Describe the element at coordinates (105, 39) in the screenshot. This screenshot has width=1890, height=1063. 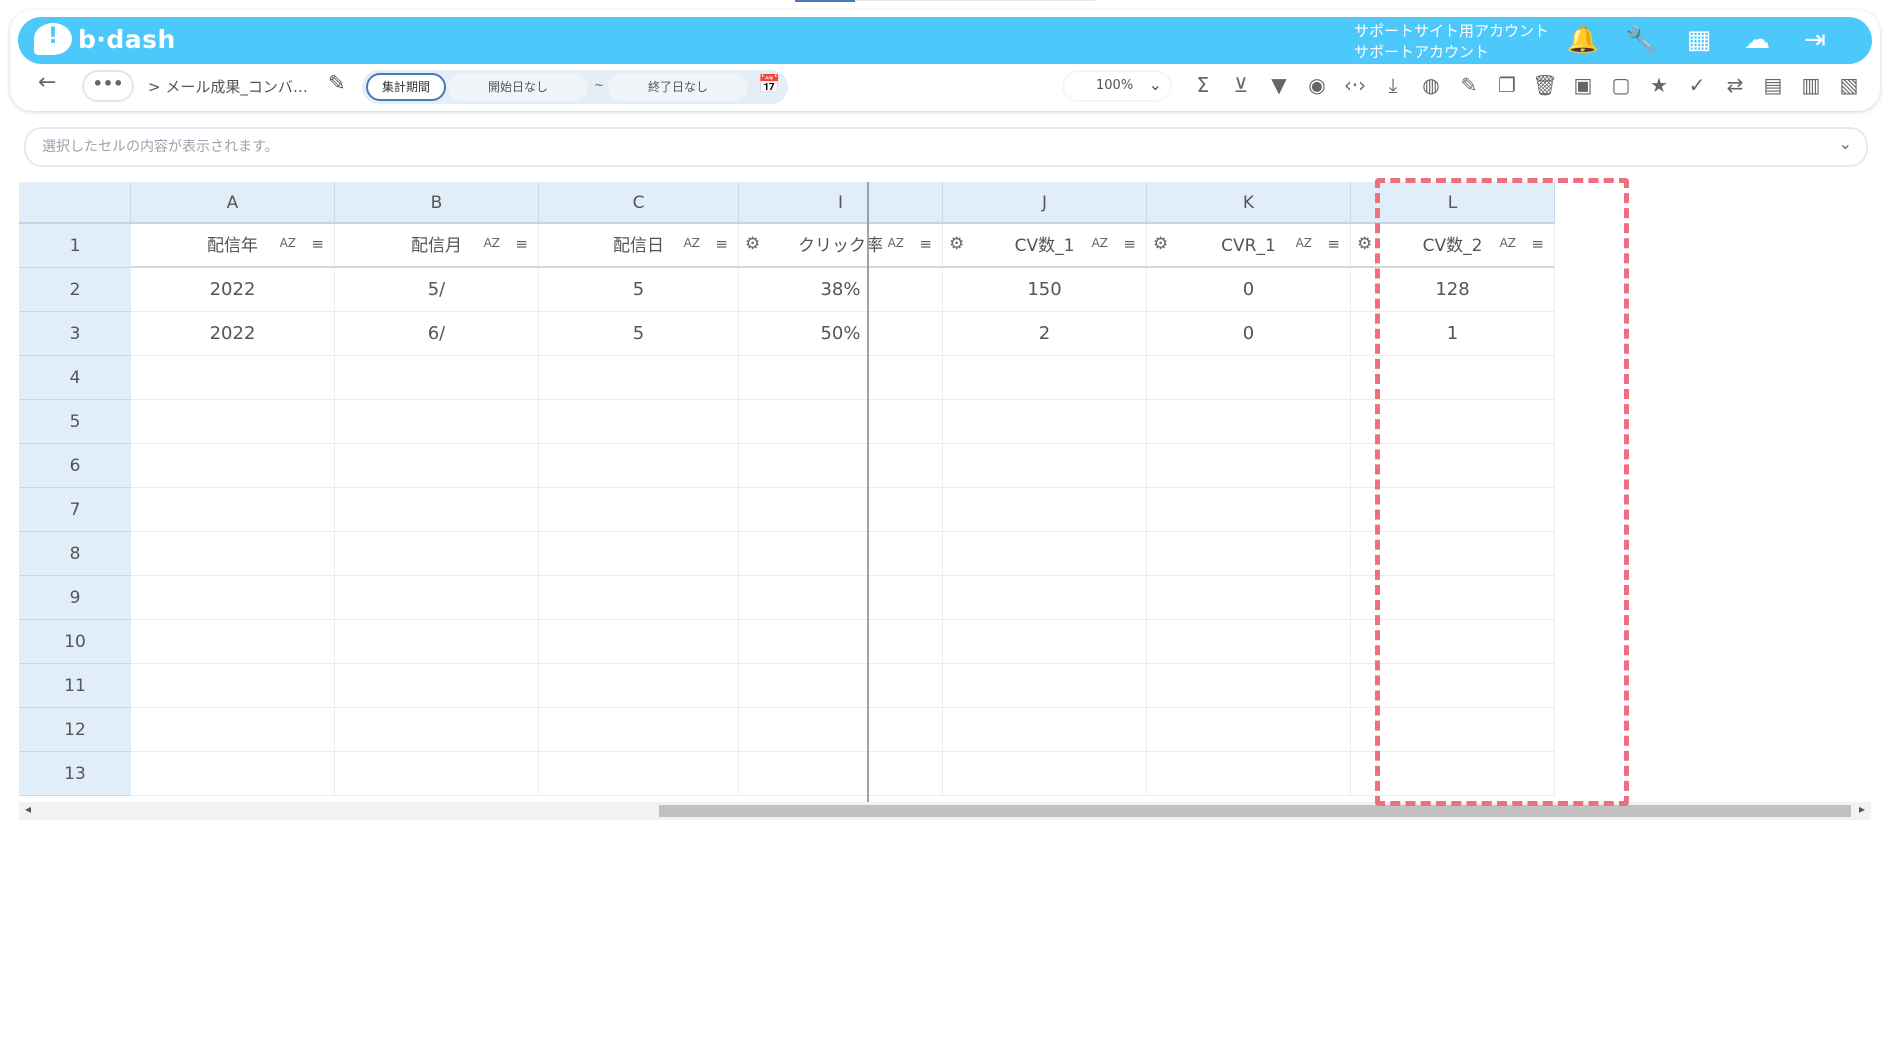
I see `logo: b·dash` at that location.